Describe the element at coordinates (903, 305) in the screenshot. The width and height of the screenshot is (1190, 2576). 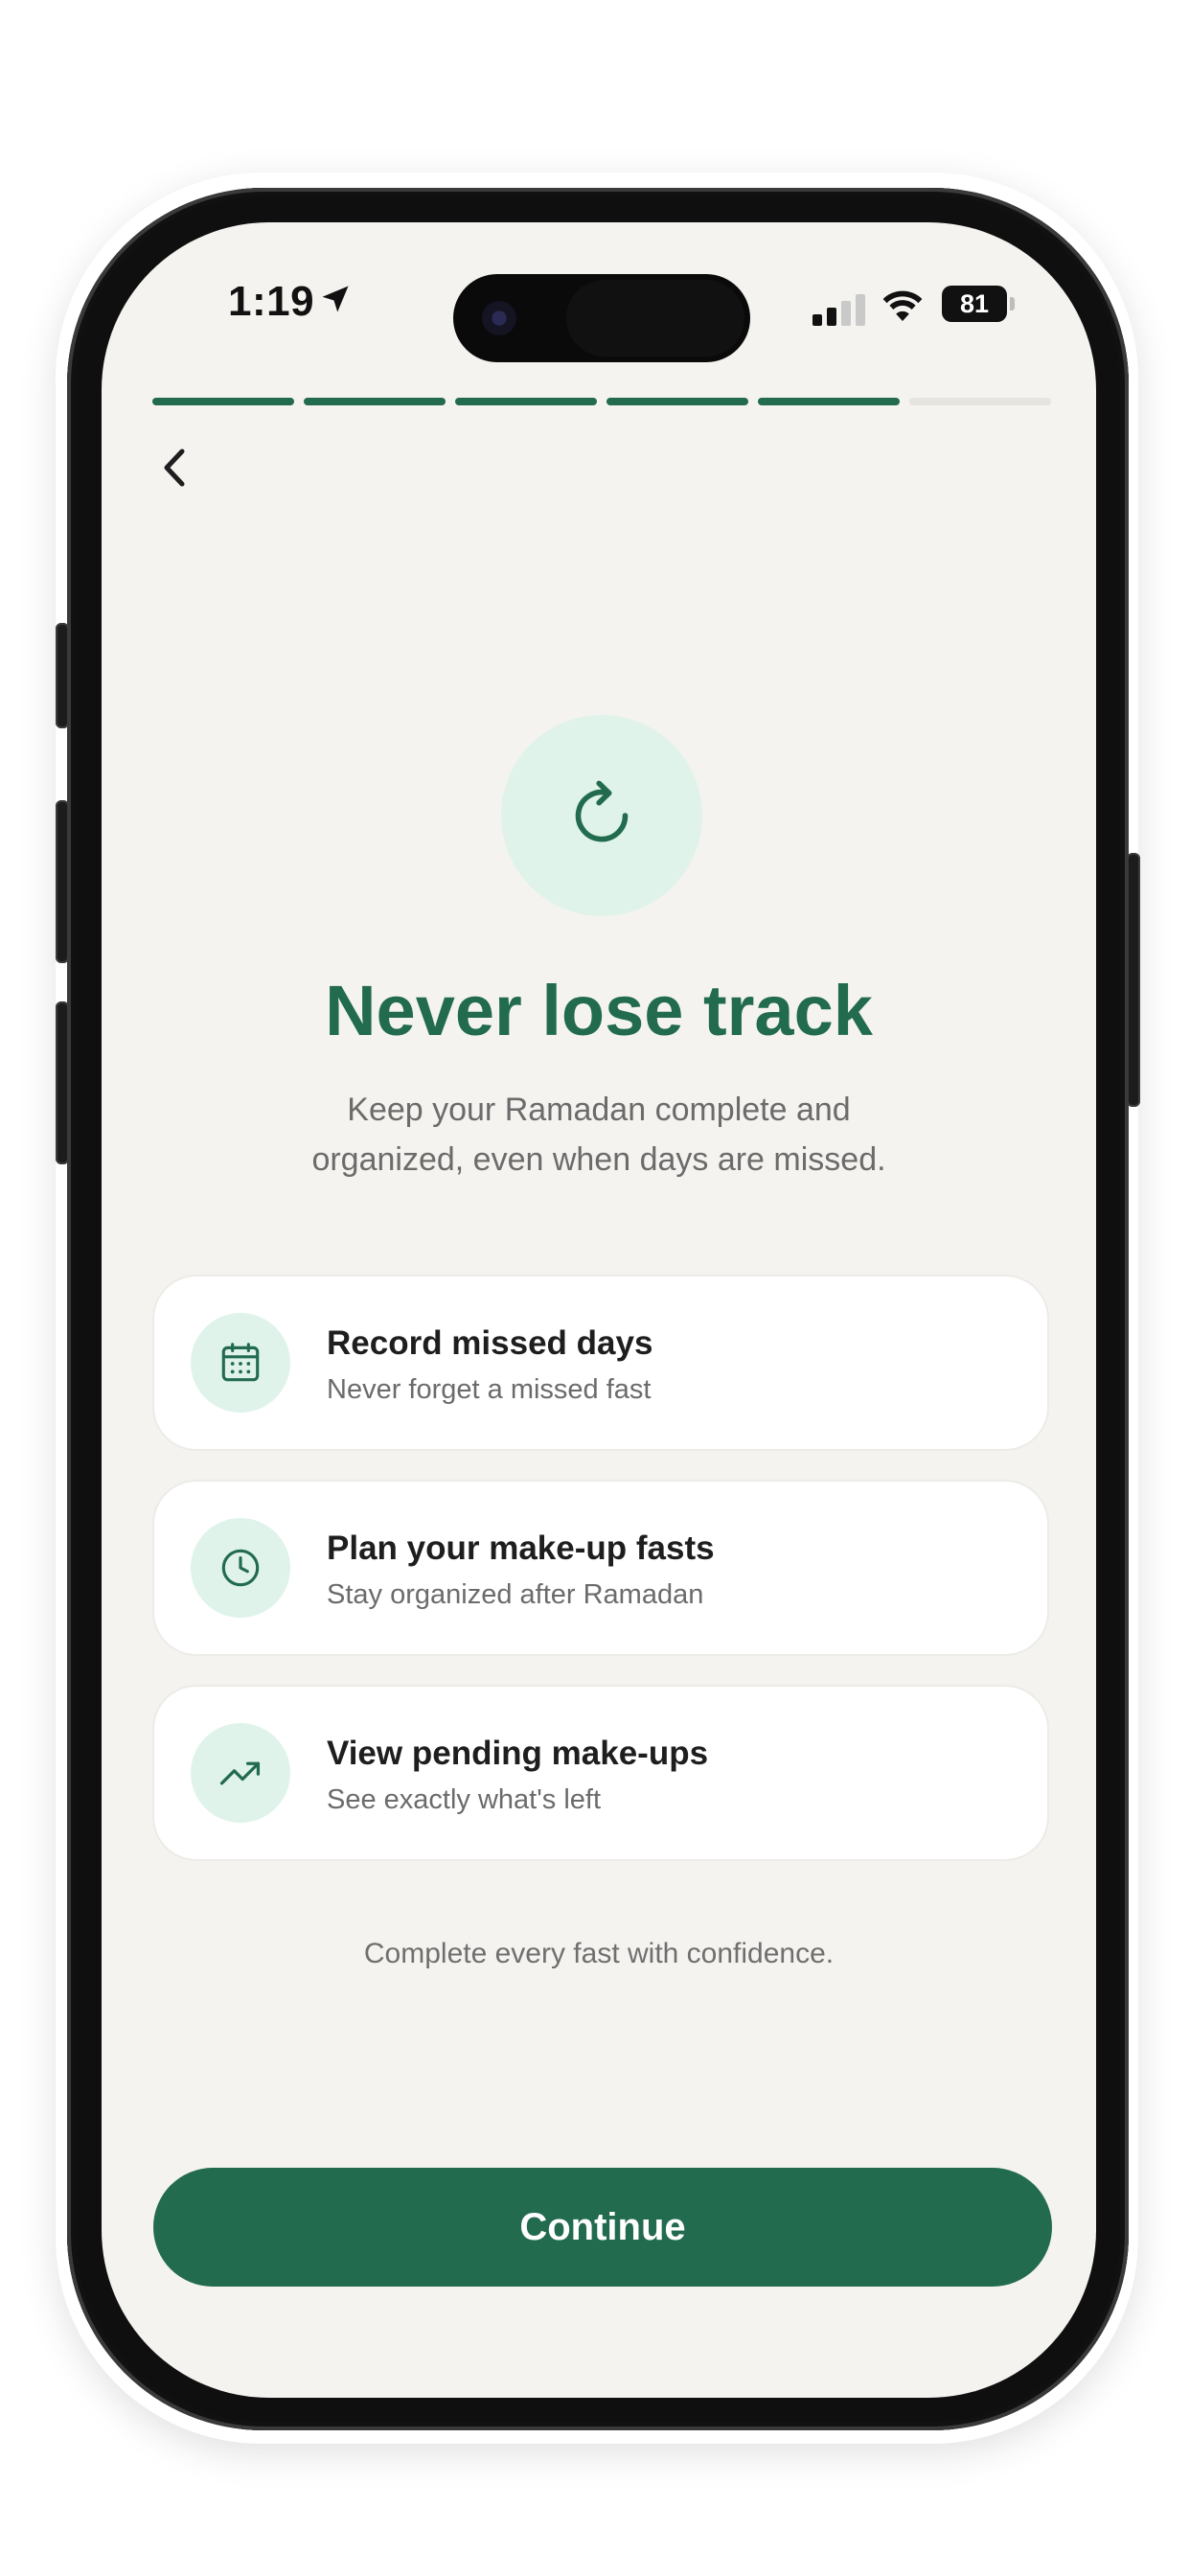
I see `wifi-icon` at that location.